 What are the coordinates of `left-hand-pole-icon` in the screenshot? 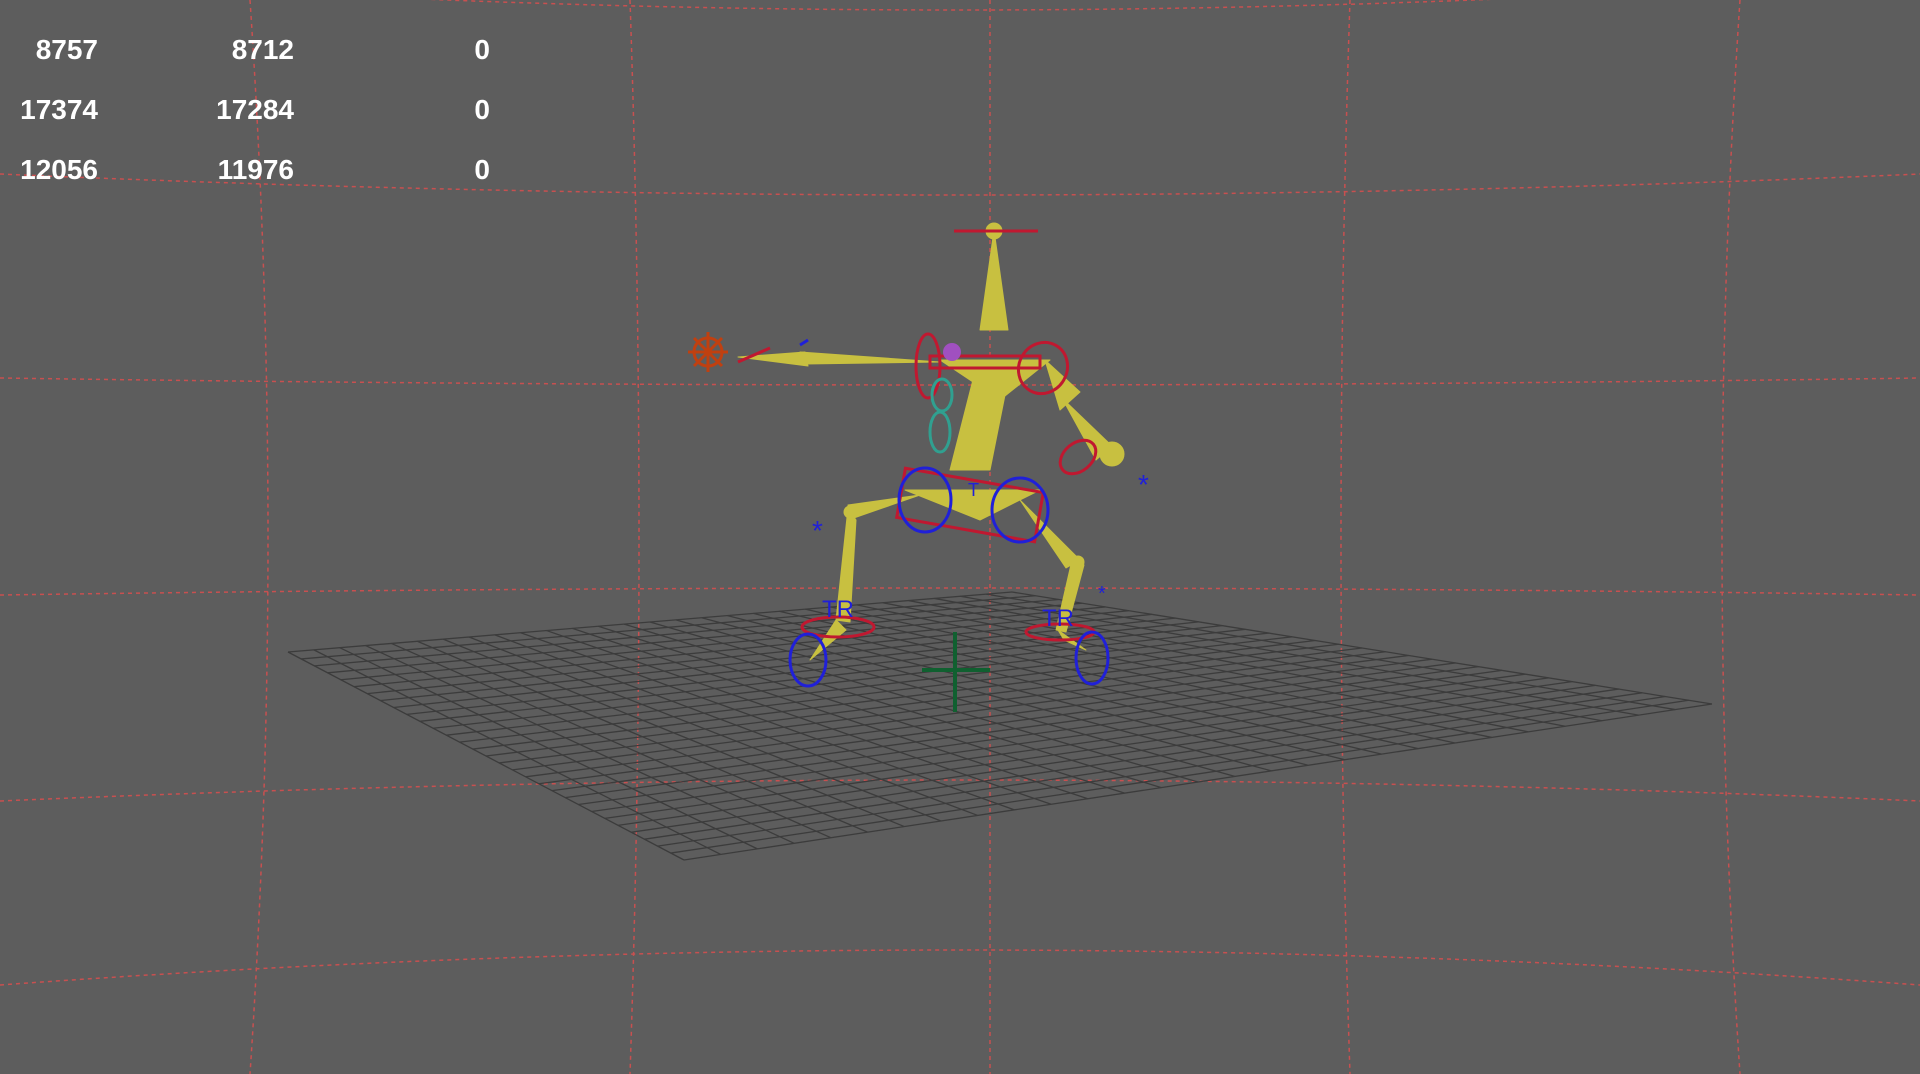 It's located at (804, 342).